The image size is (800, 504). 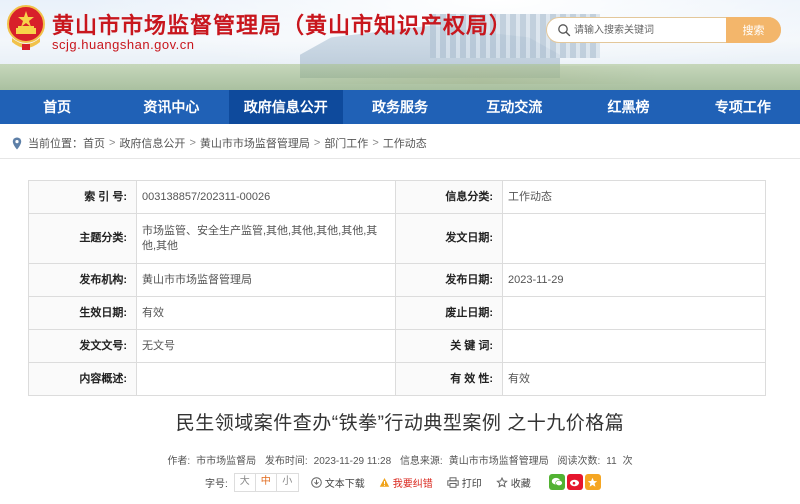 I want to click on banner-grass, so click(x=400, y=77).